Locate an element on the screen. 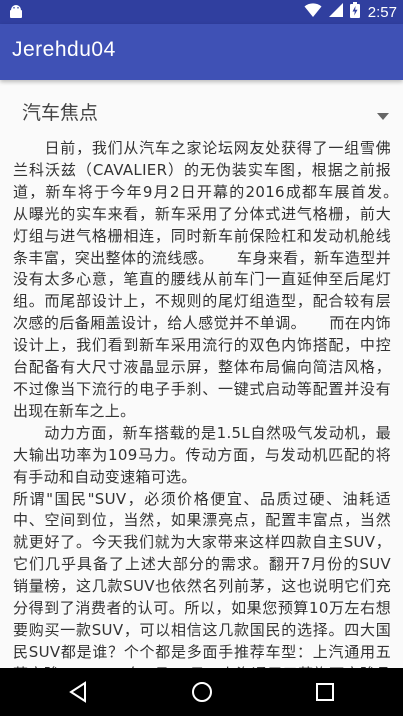  wifi-icon is located at coordinates (313, 12).